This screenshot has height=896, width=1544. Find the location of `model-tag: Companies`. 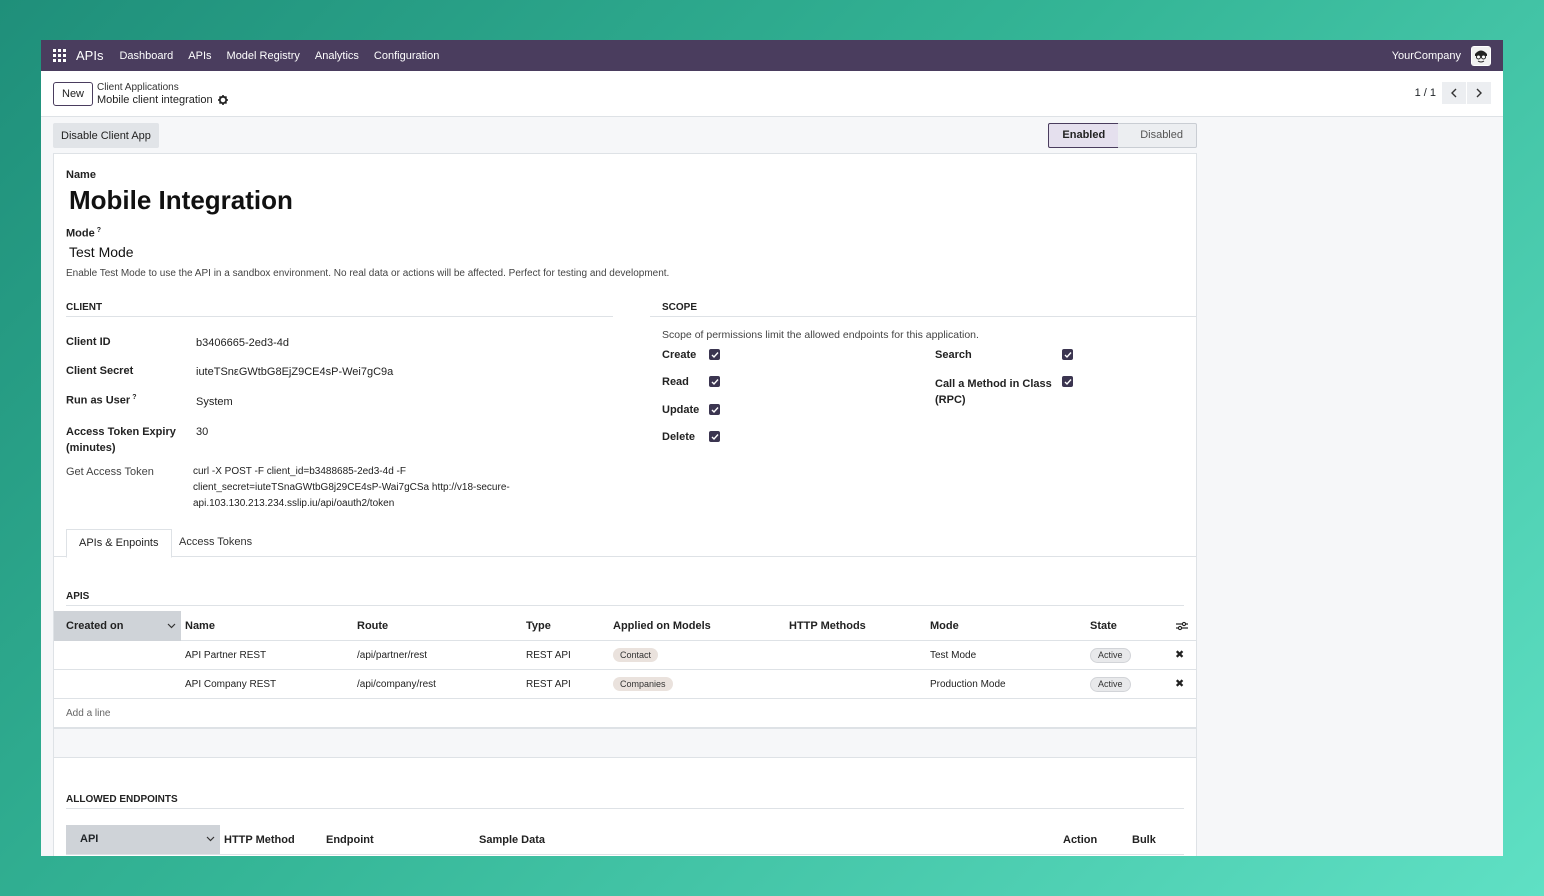

model-tag: Companies is located at coordinates (643, 684).